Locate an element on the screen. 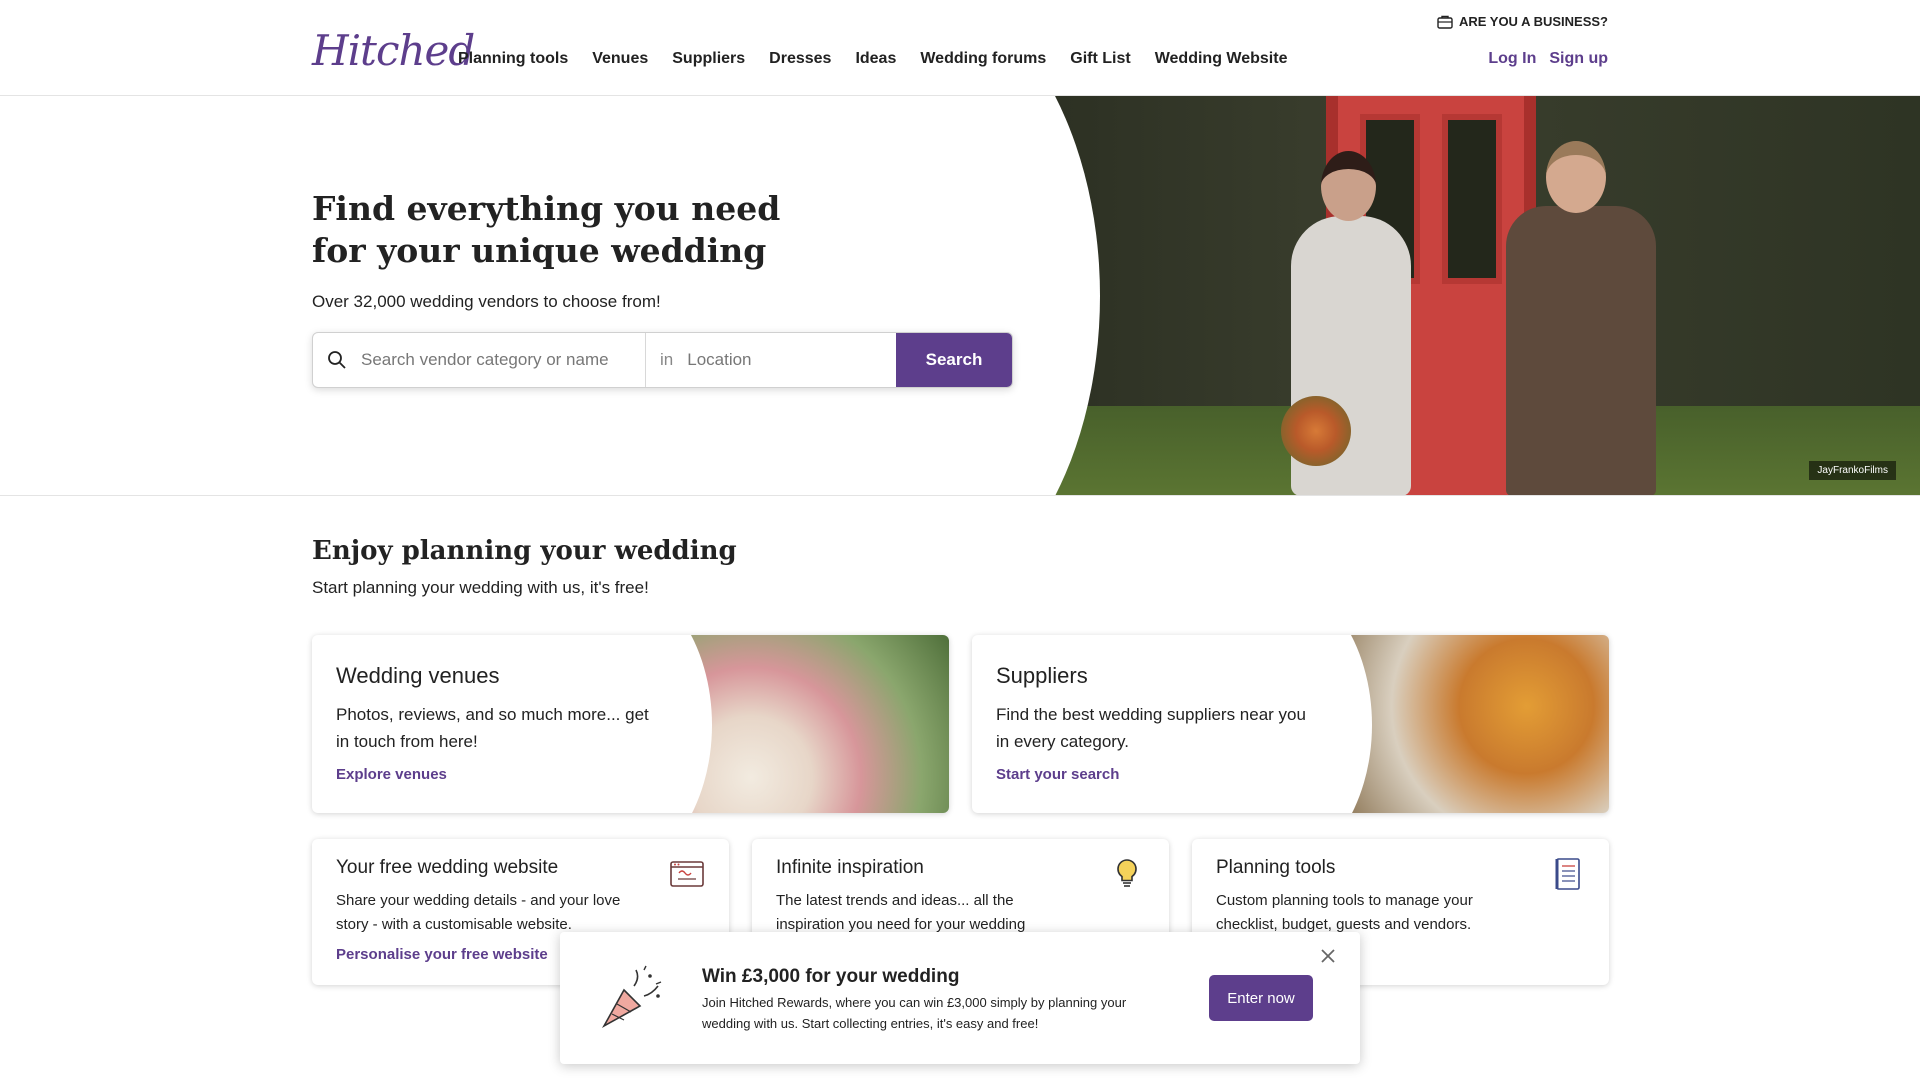 The image size is (1920, 1080). search-icon is located at coordinates (337, 360).